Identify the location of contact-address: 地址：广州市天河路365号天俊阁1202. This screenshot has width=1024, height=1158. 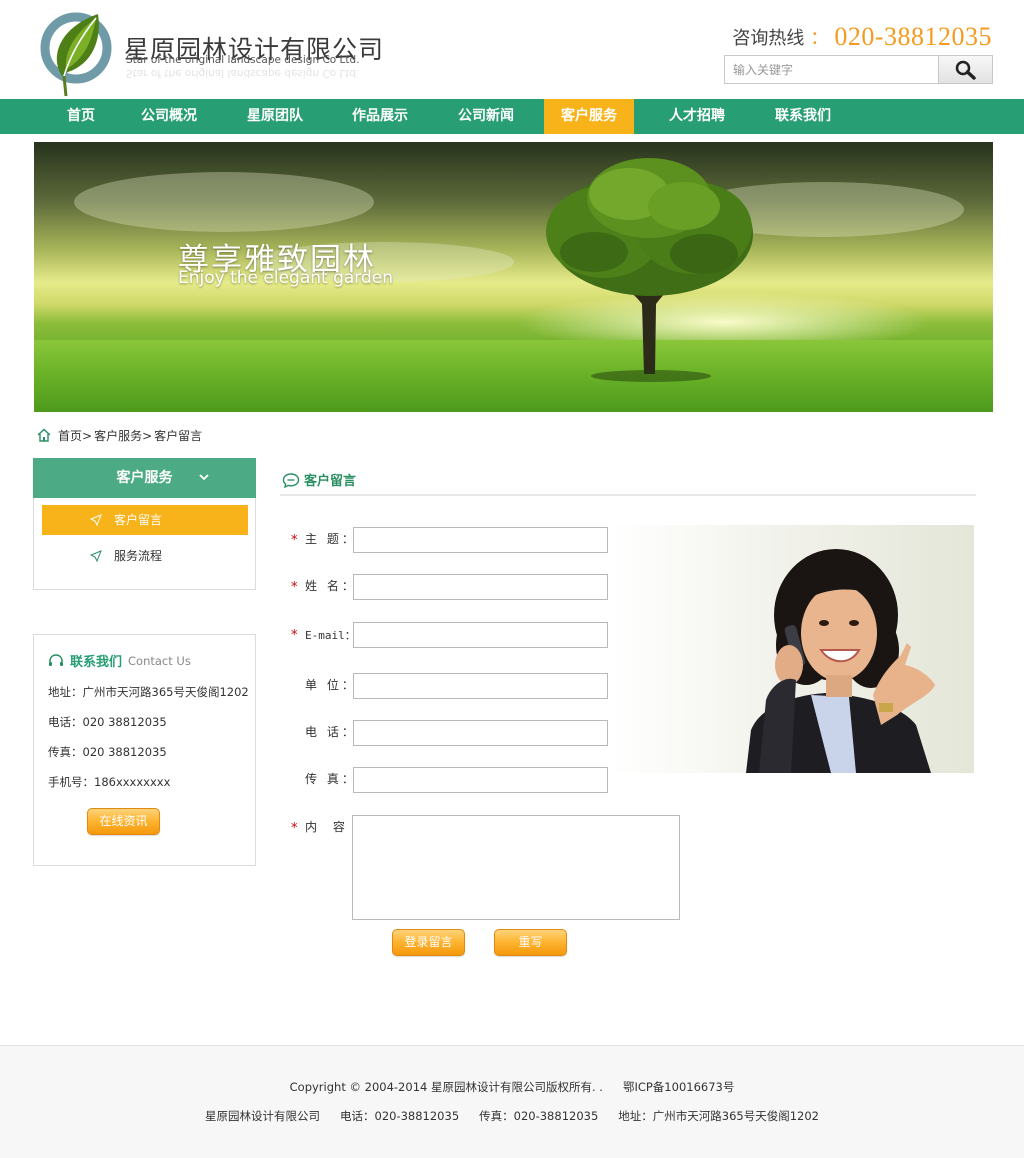
(148, 692).